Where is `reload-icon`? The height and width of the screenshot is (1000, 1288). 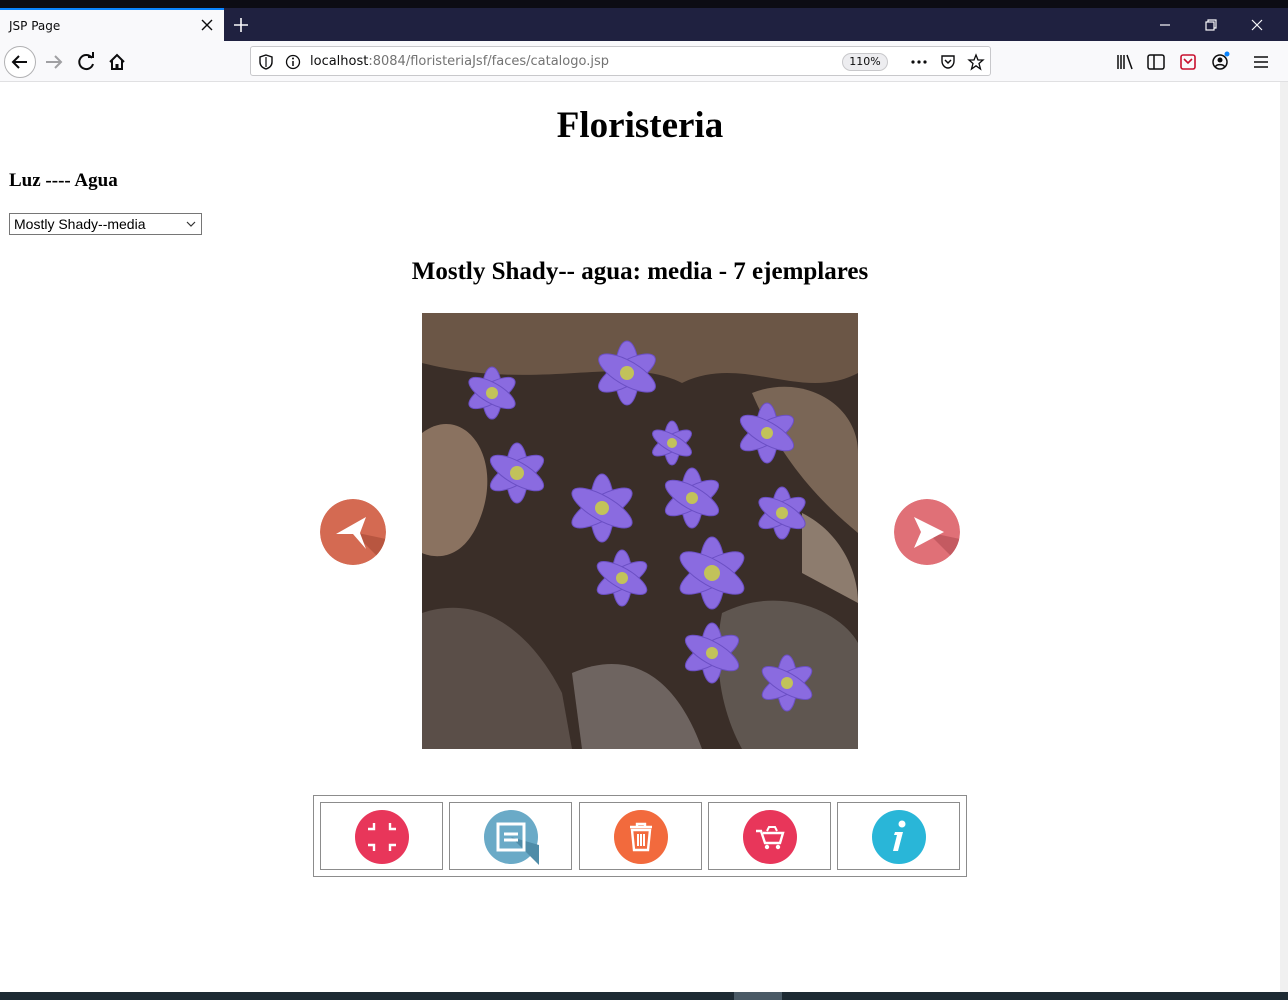 reload-icon is located at coordinates (86, 62).